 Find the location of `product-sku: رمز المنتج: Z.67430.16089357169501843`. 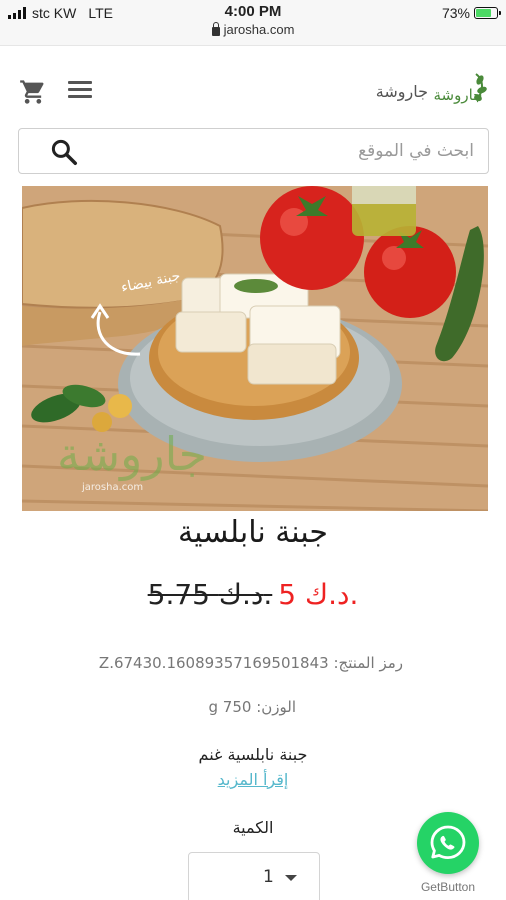

product-sku: رمز المنتج: Z.67430.16089357169501843 is located at coordinates (250, 663).